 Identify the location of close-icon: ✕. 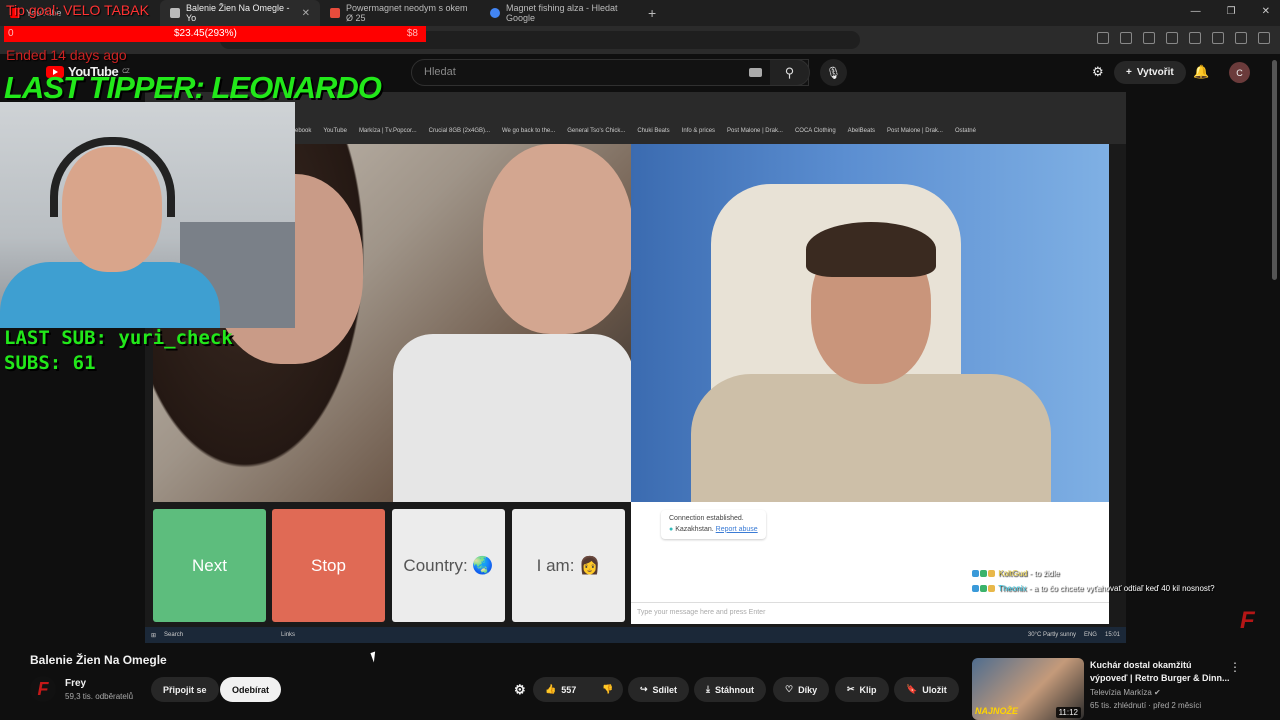
(306, 13).